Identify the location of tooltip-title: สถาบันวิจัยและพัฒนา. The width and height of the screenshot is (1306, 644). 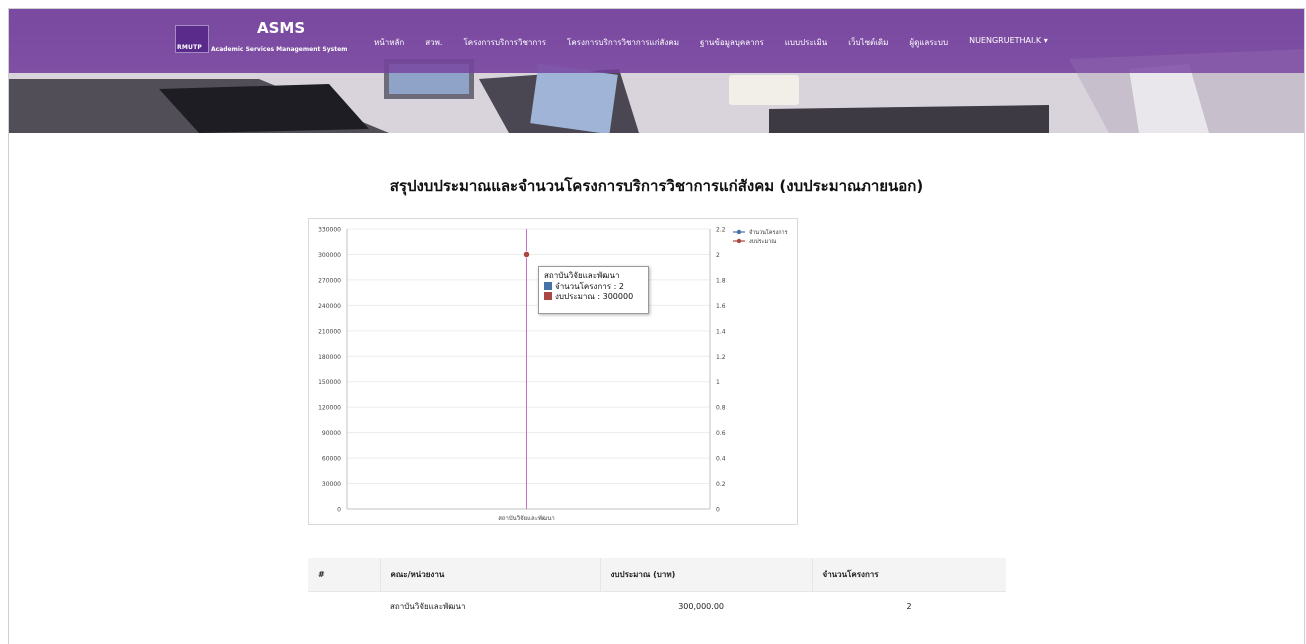
(582, 275).